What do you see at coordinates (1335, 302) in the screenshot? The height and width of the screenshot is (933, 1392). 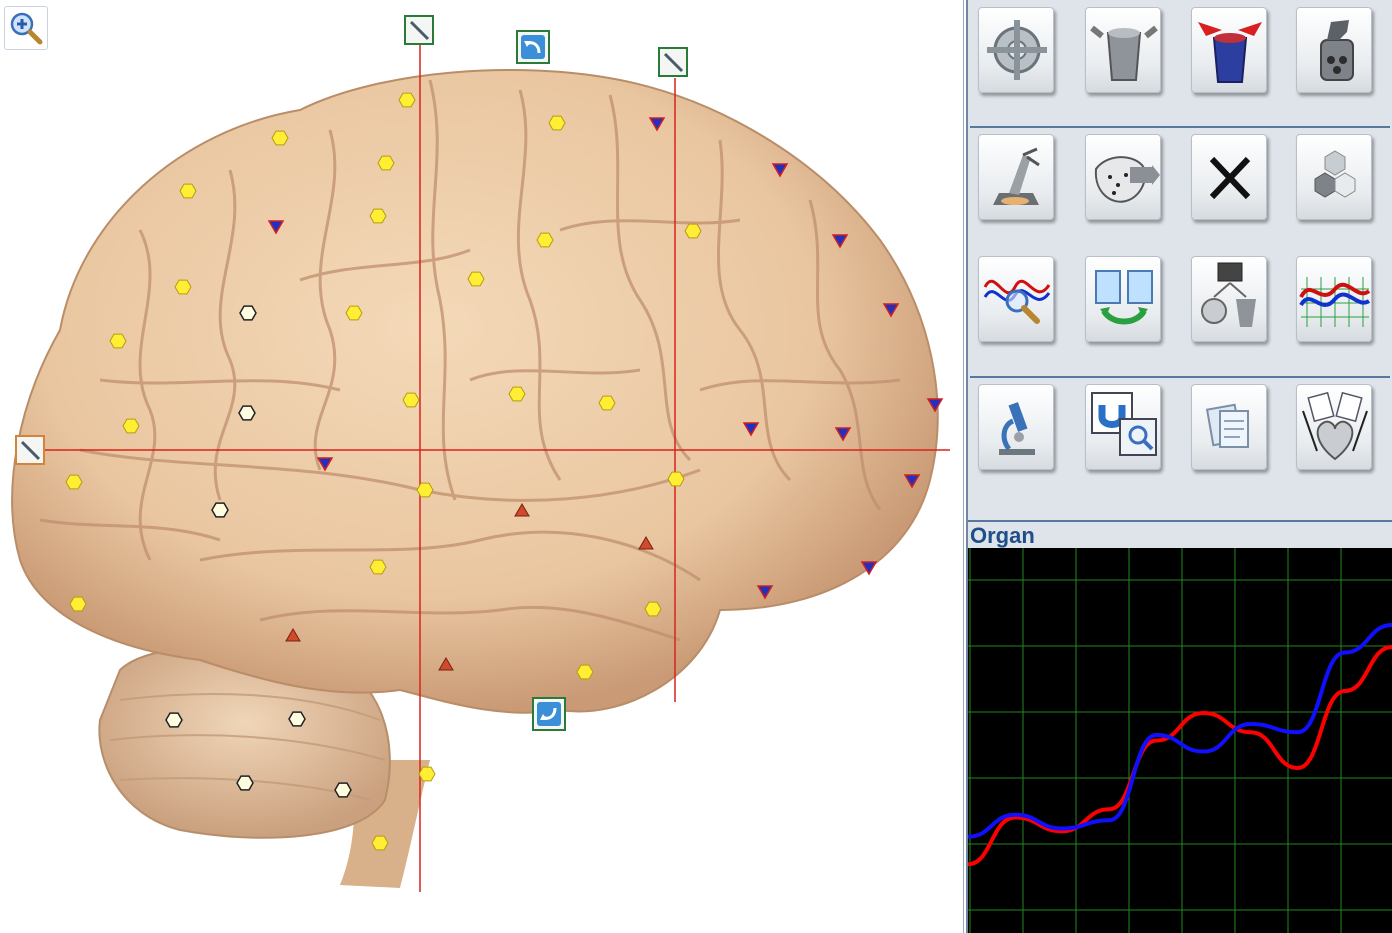 I see `multi-wave-chart-icon` at bounding box center [1335, 302].